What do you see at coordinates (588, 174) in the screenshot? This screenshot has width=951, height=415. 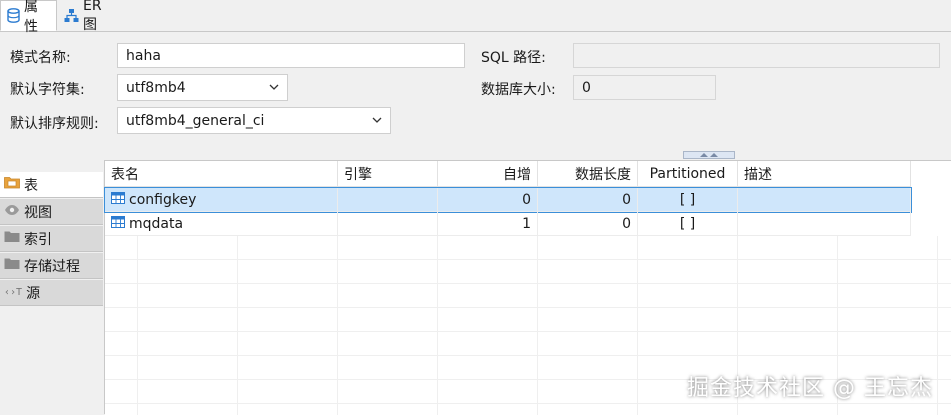 I see `column-header-data-length: 数据长度` at bounding box center [588, 174].